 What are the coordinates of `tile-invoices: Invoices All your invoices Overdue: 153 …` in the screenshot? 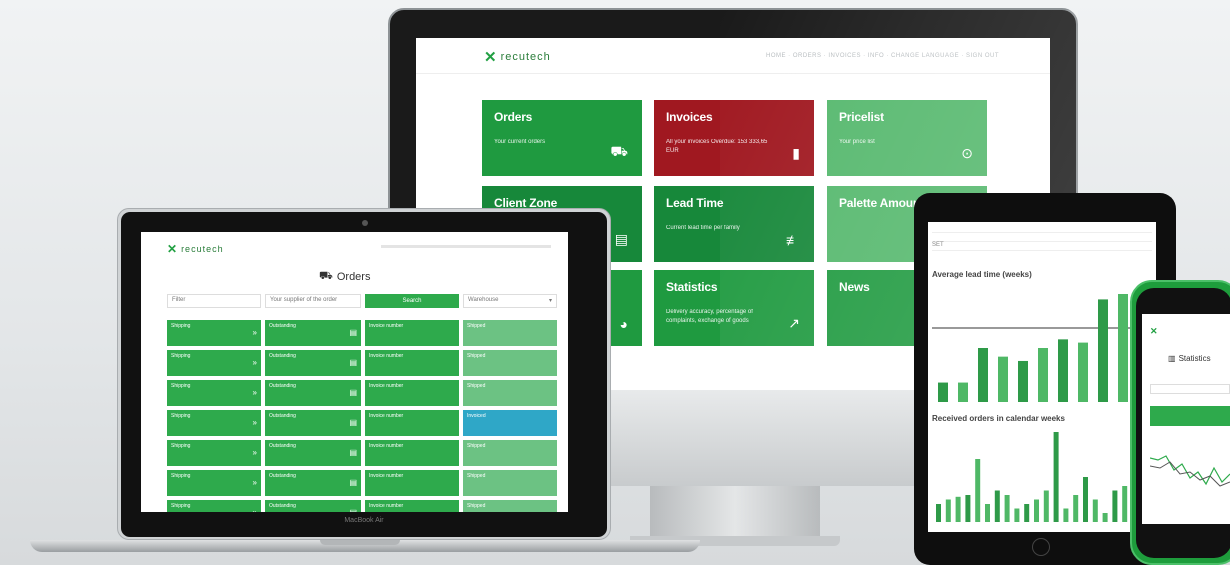 It's located at (734, 138).